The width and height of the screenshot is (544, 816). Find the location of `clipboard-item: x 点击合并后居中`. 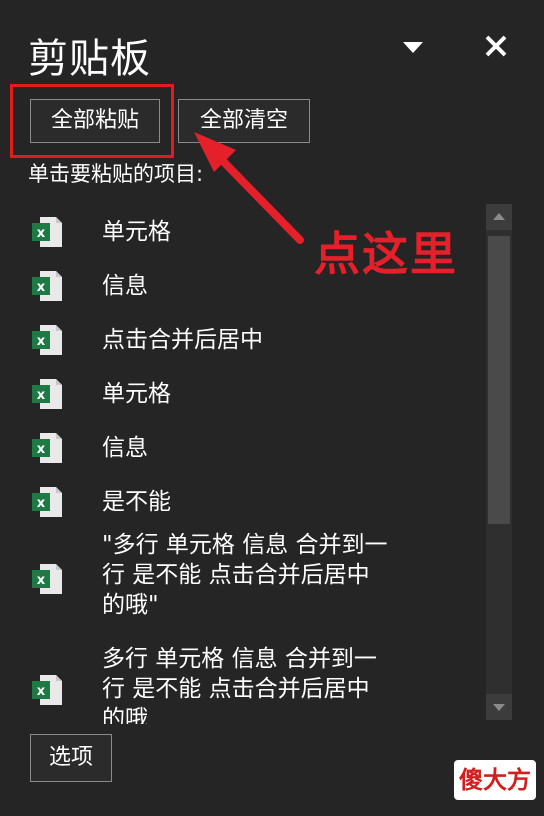

clipboard-item: x 点击合并后居中 is located at coordinates (242, 340).